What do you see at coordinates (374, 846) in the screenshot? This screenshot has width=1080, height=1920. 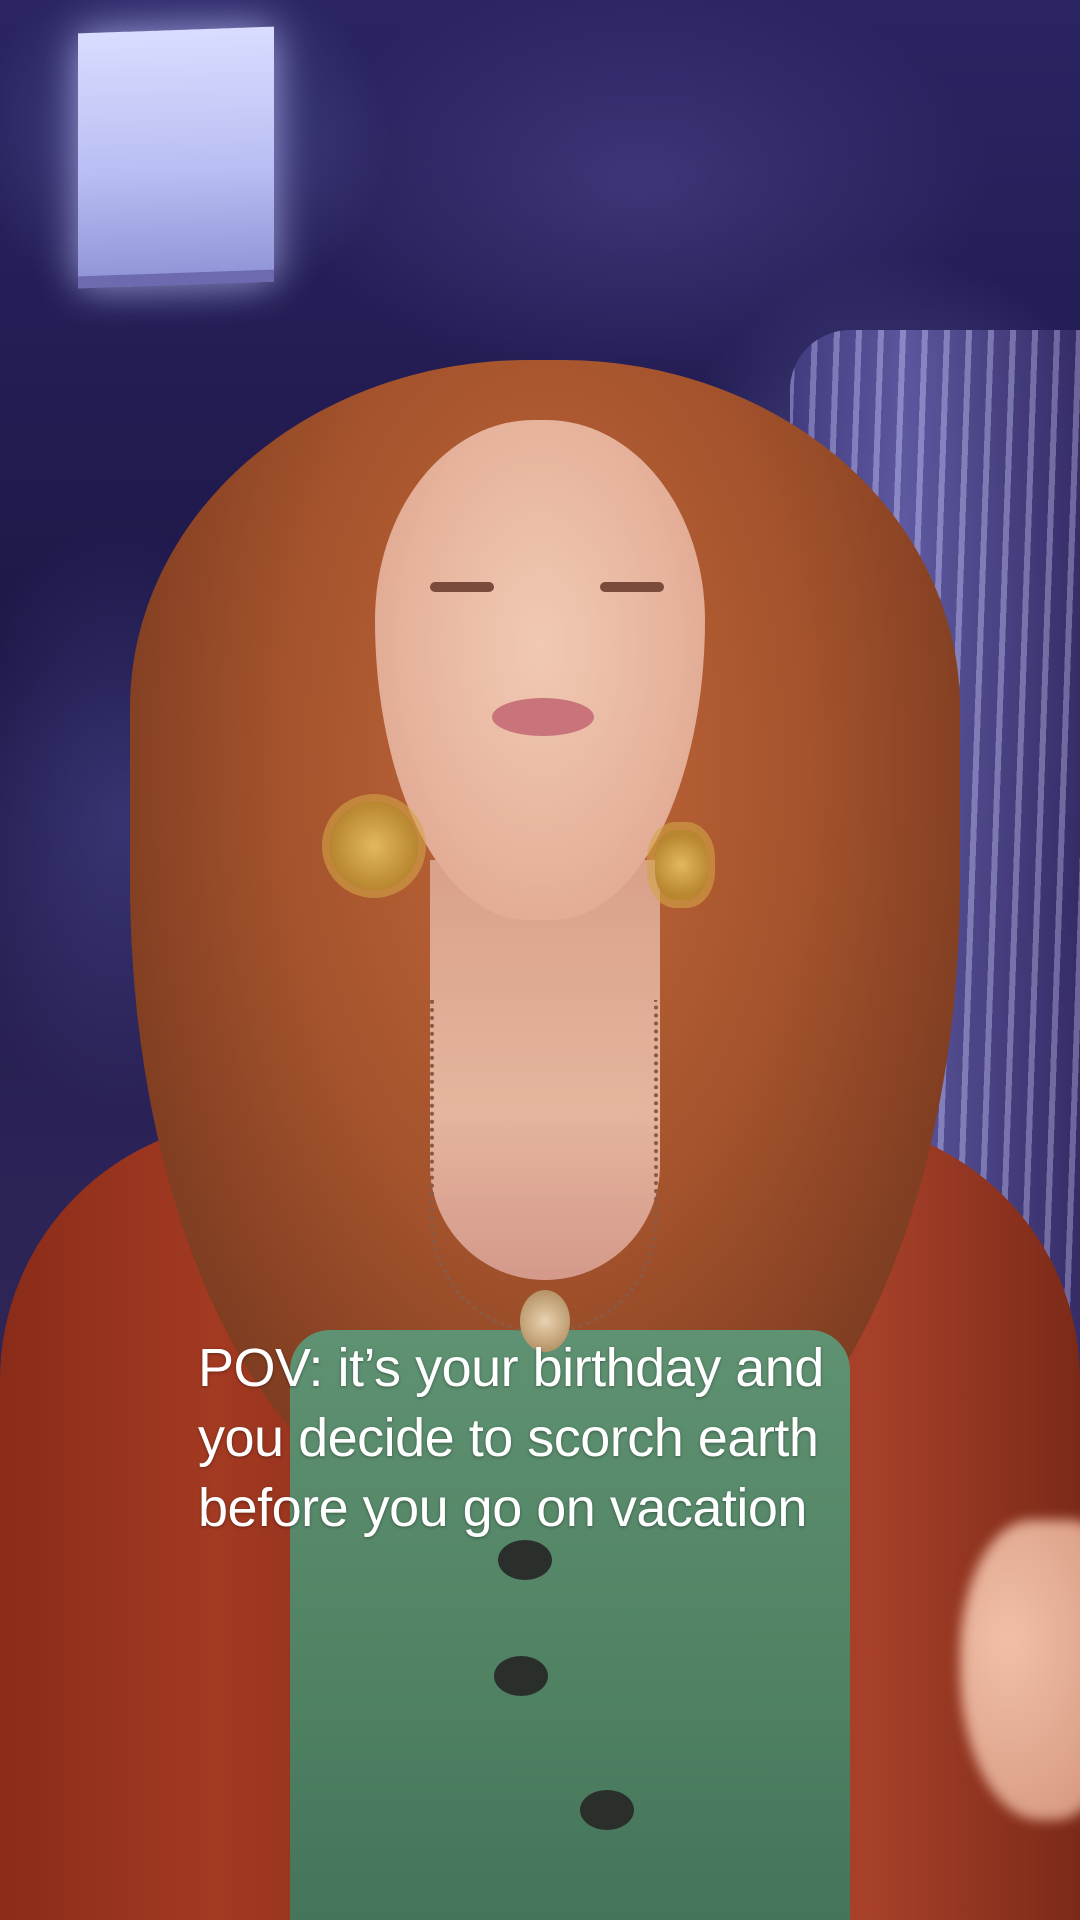 I see `sun-earring-image` at bounding box center [374, 846].